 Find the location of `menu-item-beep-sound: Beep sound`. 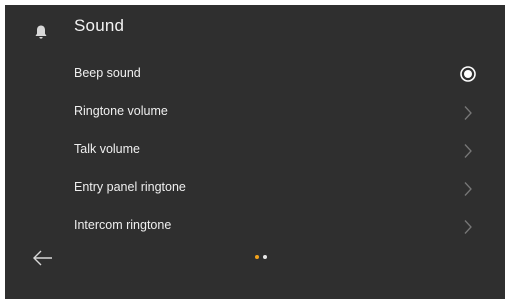

menu-item-beep-sound: Beep sound is located at coordinates (255, 74).